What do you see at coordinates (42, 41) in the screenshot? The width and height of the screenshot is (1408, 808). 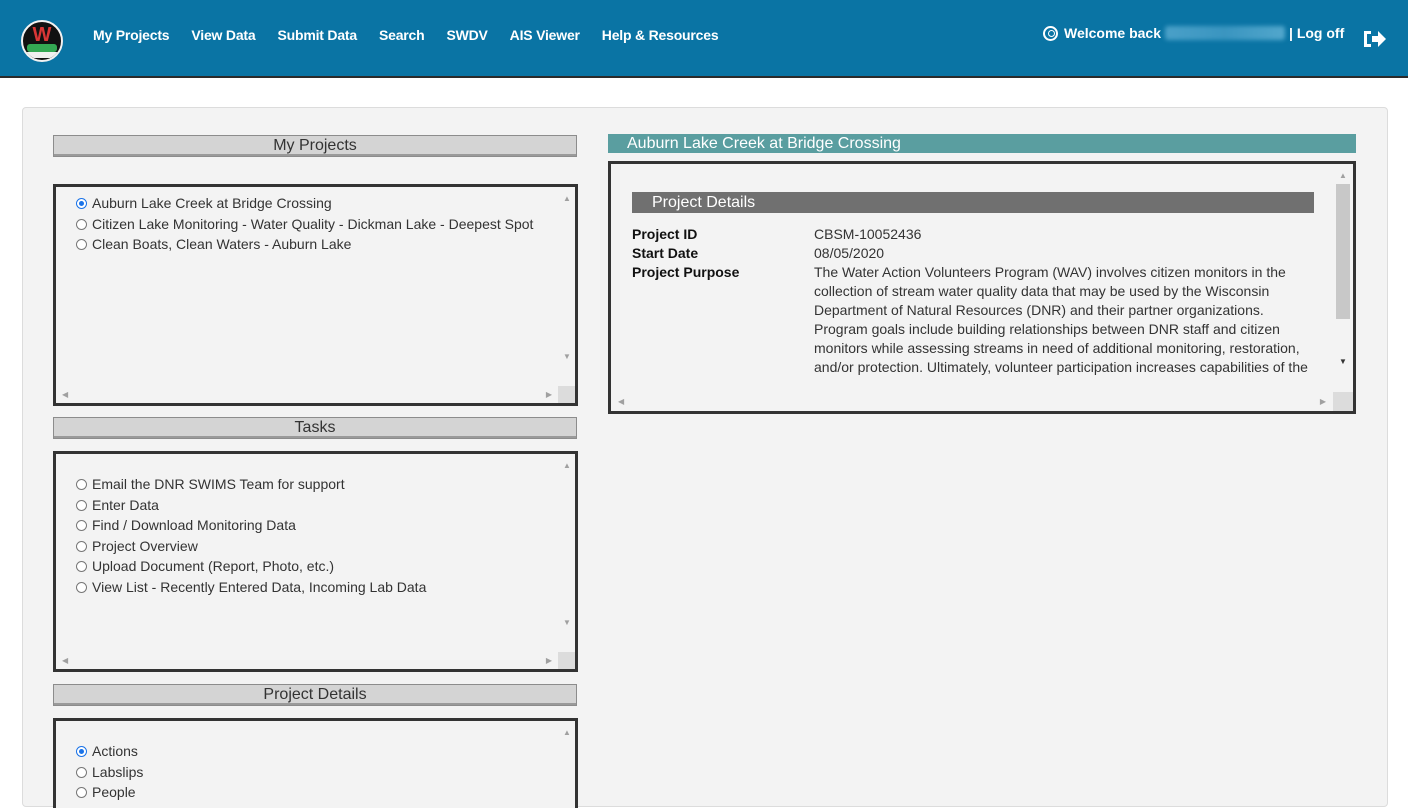 I see `wav-logo: W` at bounding box center [42, 41].